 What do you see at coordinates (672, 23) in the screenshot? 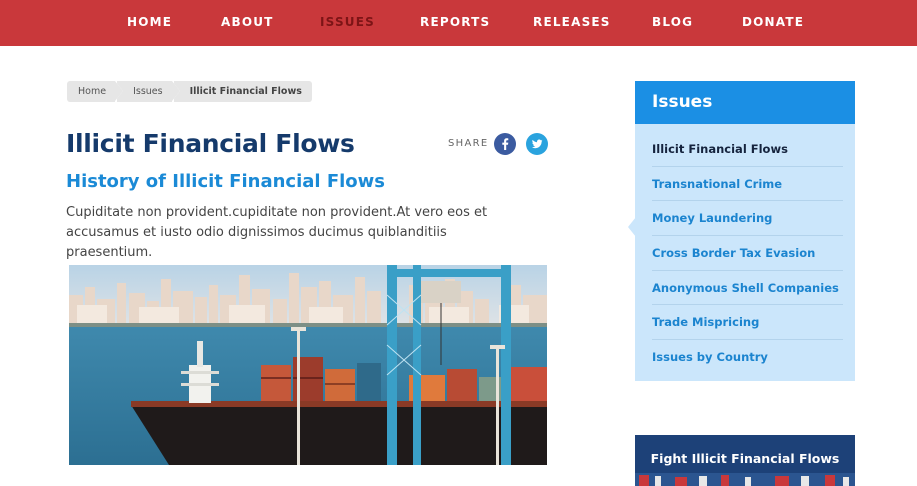
I see `nav-blog: BLOG` at bounding box center [672, 23].